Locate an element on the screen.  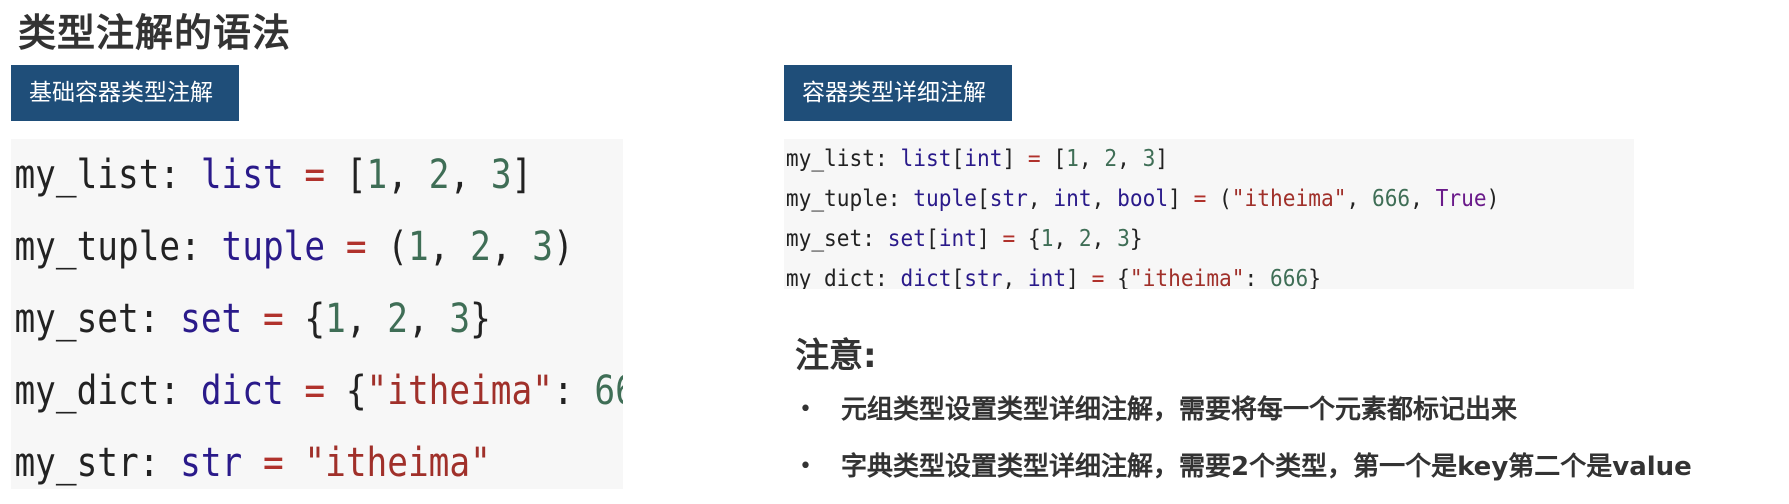
code-token: my_set is located at coordinates (824, 239).